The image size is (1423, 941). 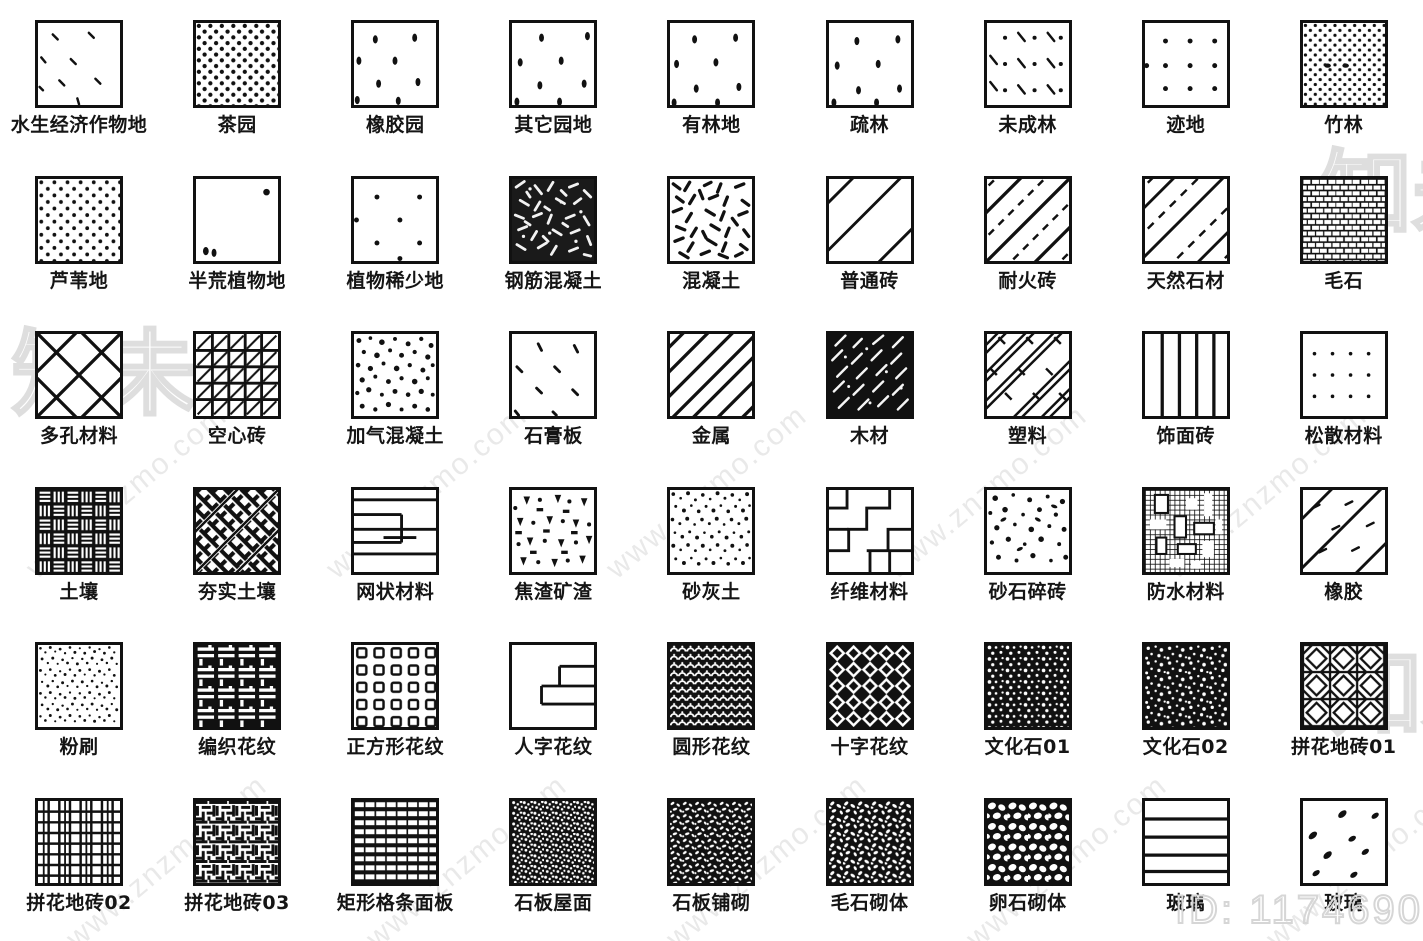 I want to click on swatch-rubber-diag, so click(x=1343, y=530).